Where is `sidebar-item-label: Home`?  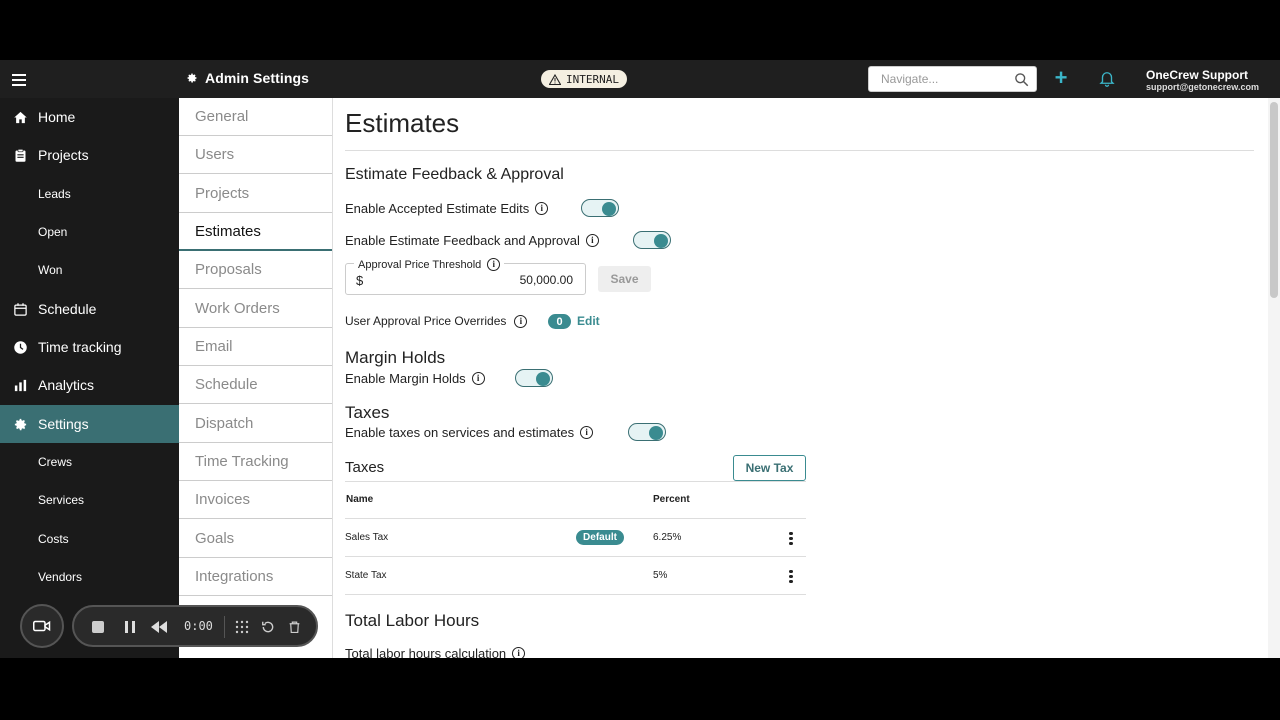
sidebar-item-label: Home is located at coordinates (57, 117).